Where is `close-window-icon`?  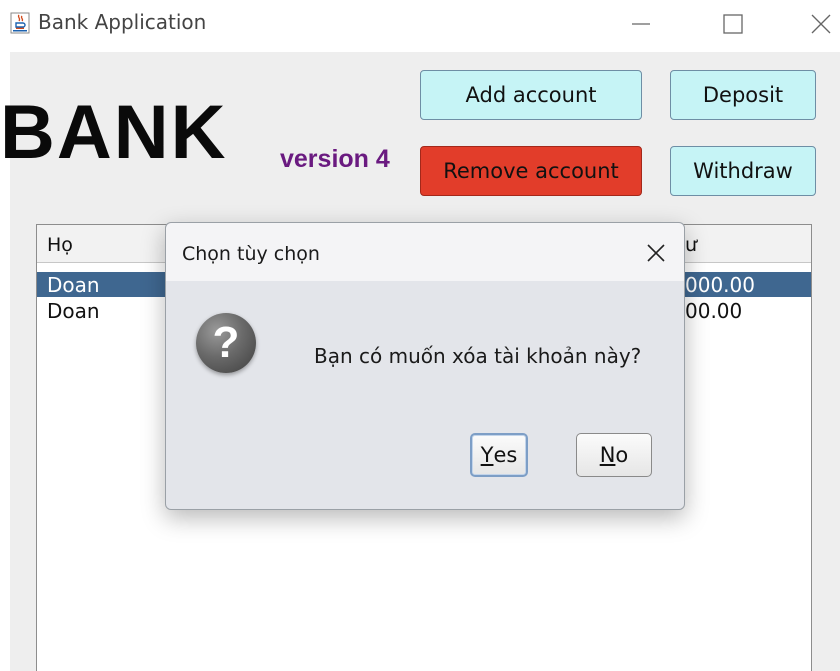
close-window-icon is located at coordinates (818, 24).